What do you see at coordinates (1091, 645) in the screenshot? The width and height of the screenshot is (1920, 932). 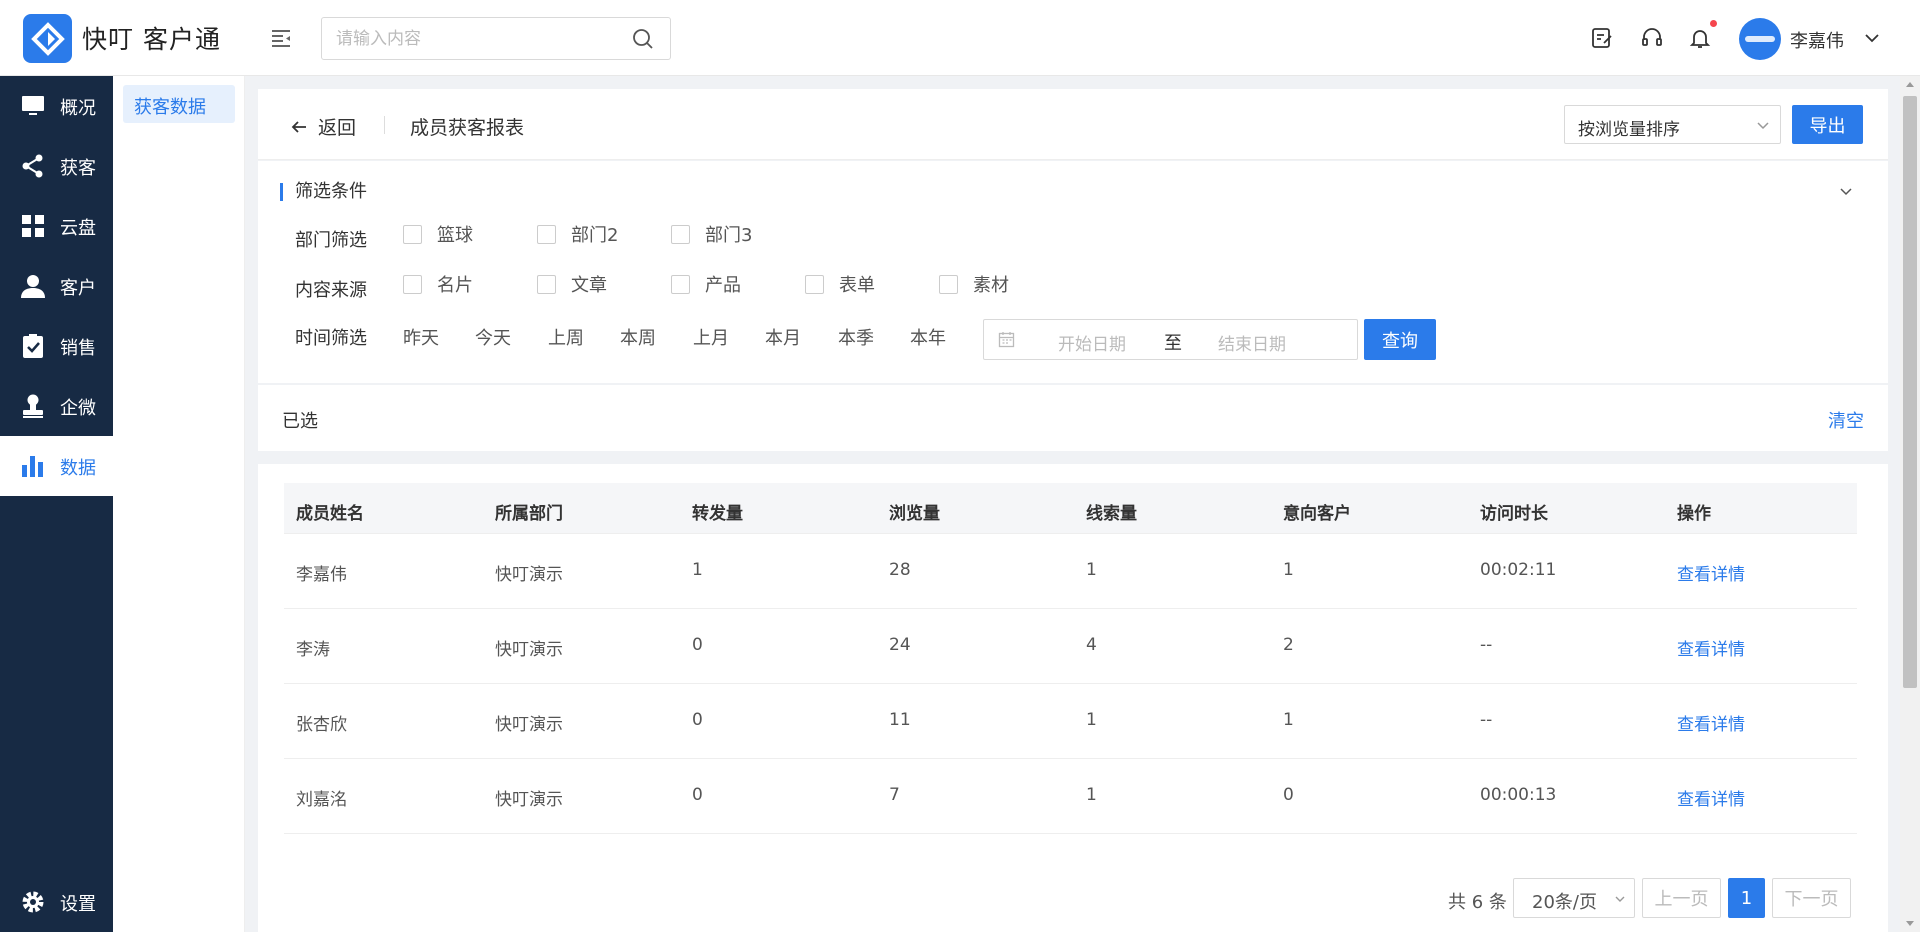 I see `cell-leads: 4` at bounding box center [1091, 645].